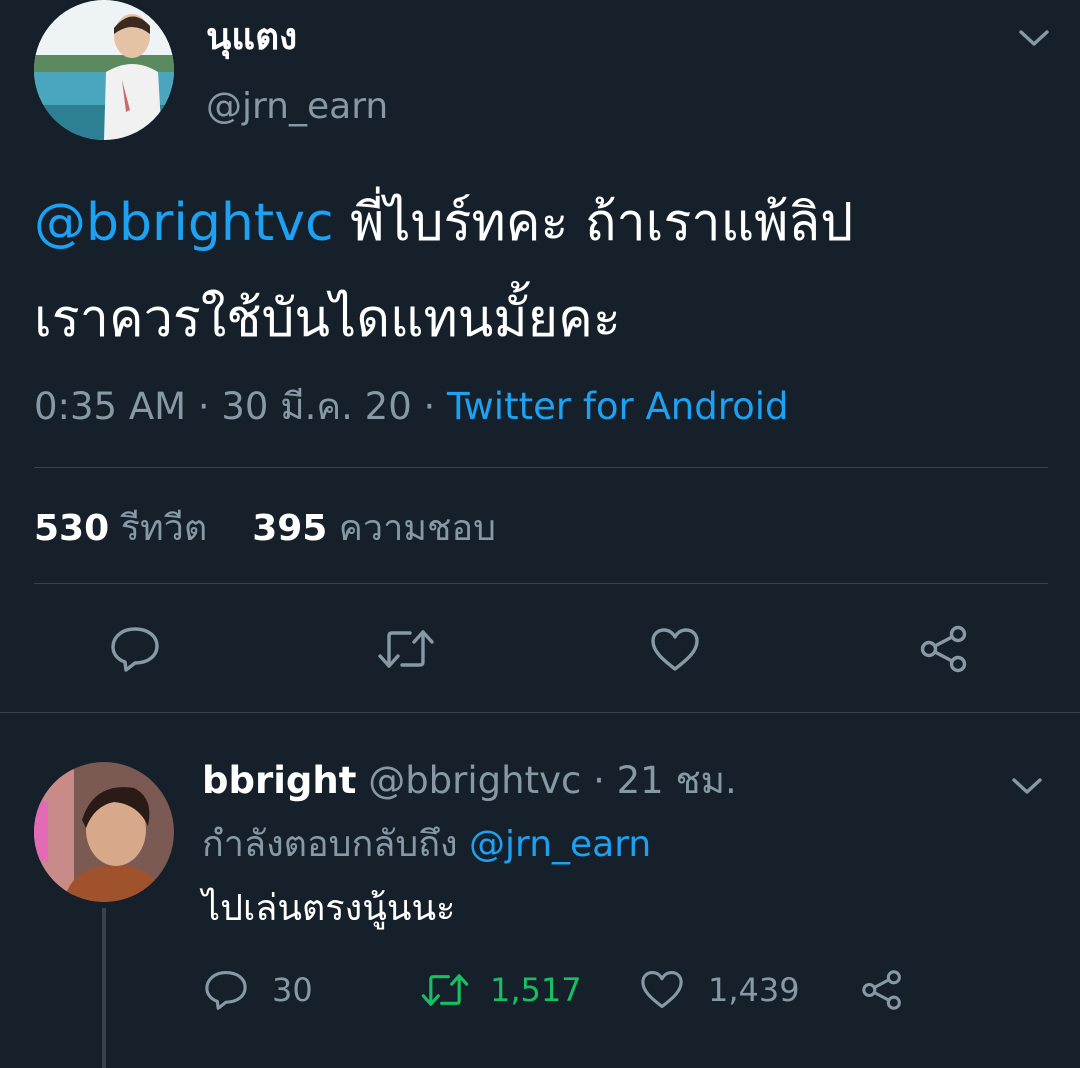 The image size is (1080, 1068). What do you see at coordinates (540, 712) in the screenshot?
I see `section-divider` at bounding box center [540, 712].